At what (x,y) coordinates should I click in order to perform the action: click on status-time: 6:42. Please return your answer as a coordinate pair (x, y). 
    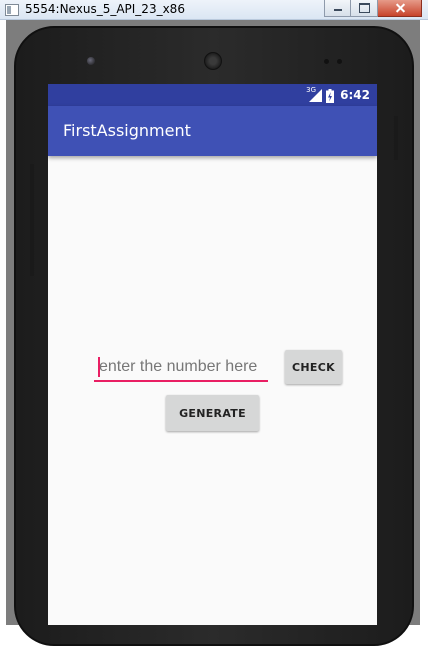
    Looking at the image, I should click on (355, 95).